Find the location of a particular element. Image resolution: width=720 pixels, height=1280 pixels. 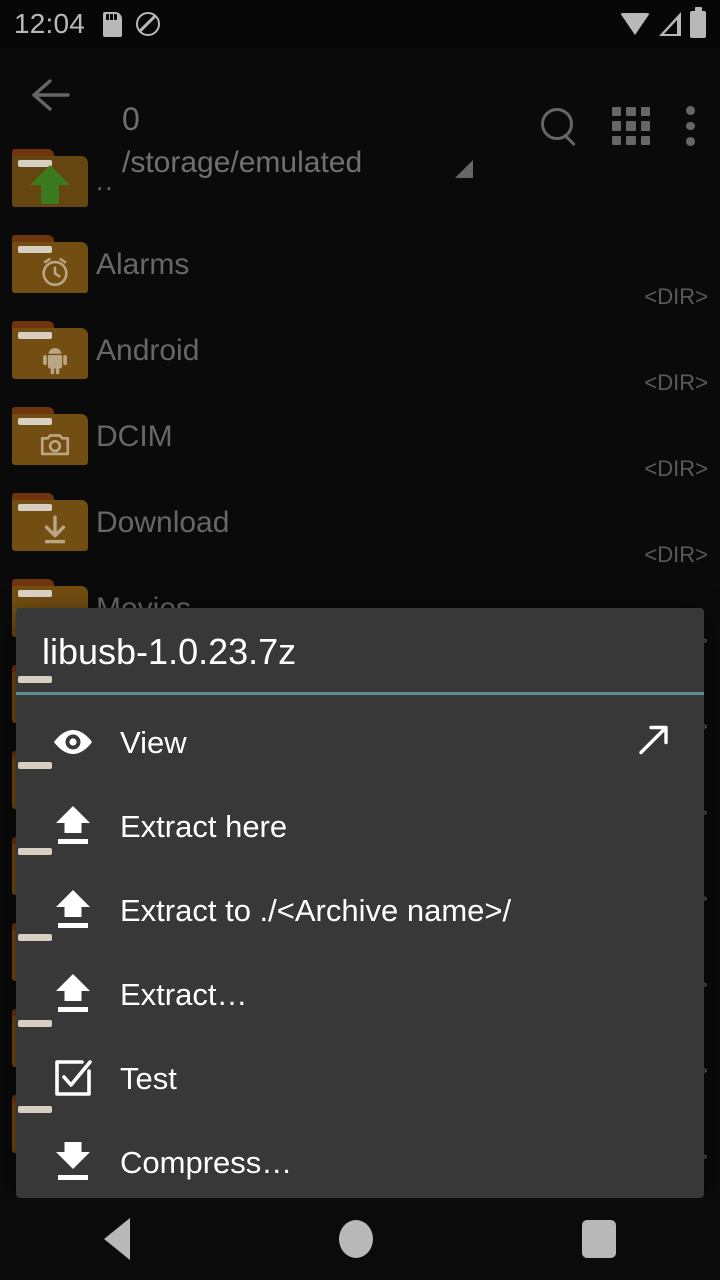

nav-recents-button is located at coordinates (598, 1239).